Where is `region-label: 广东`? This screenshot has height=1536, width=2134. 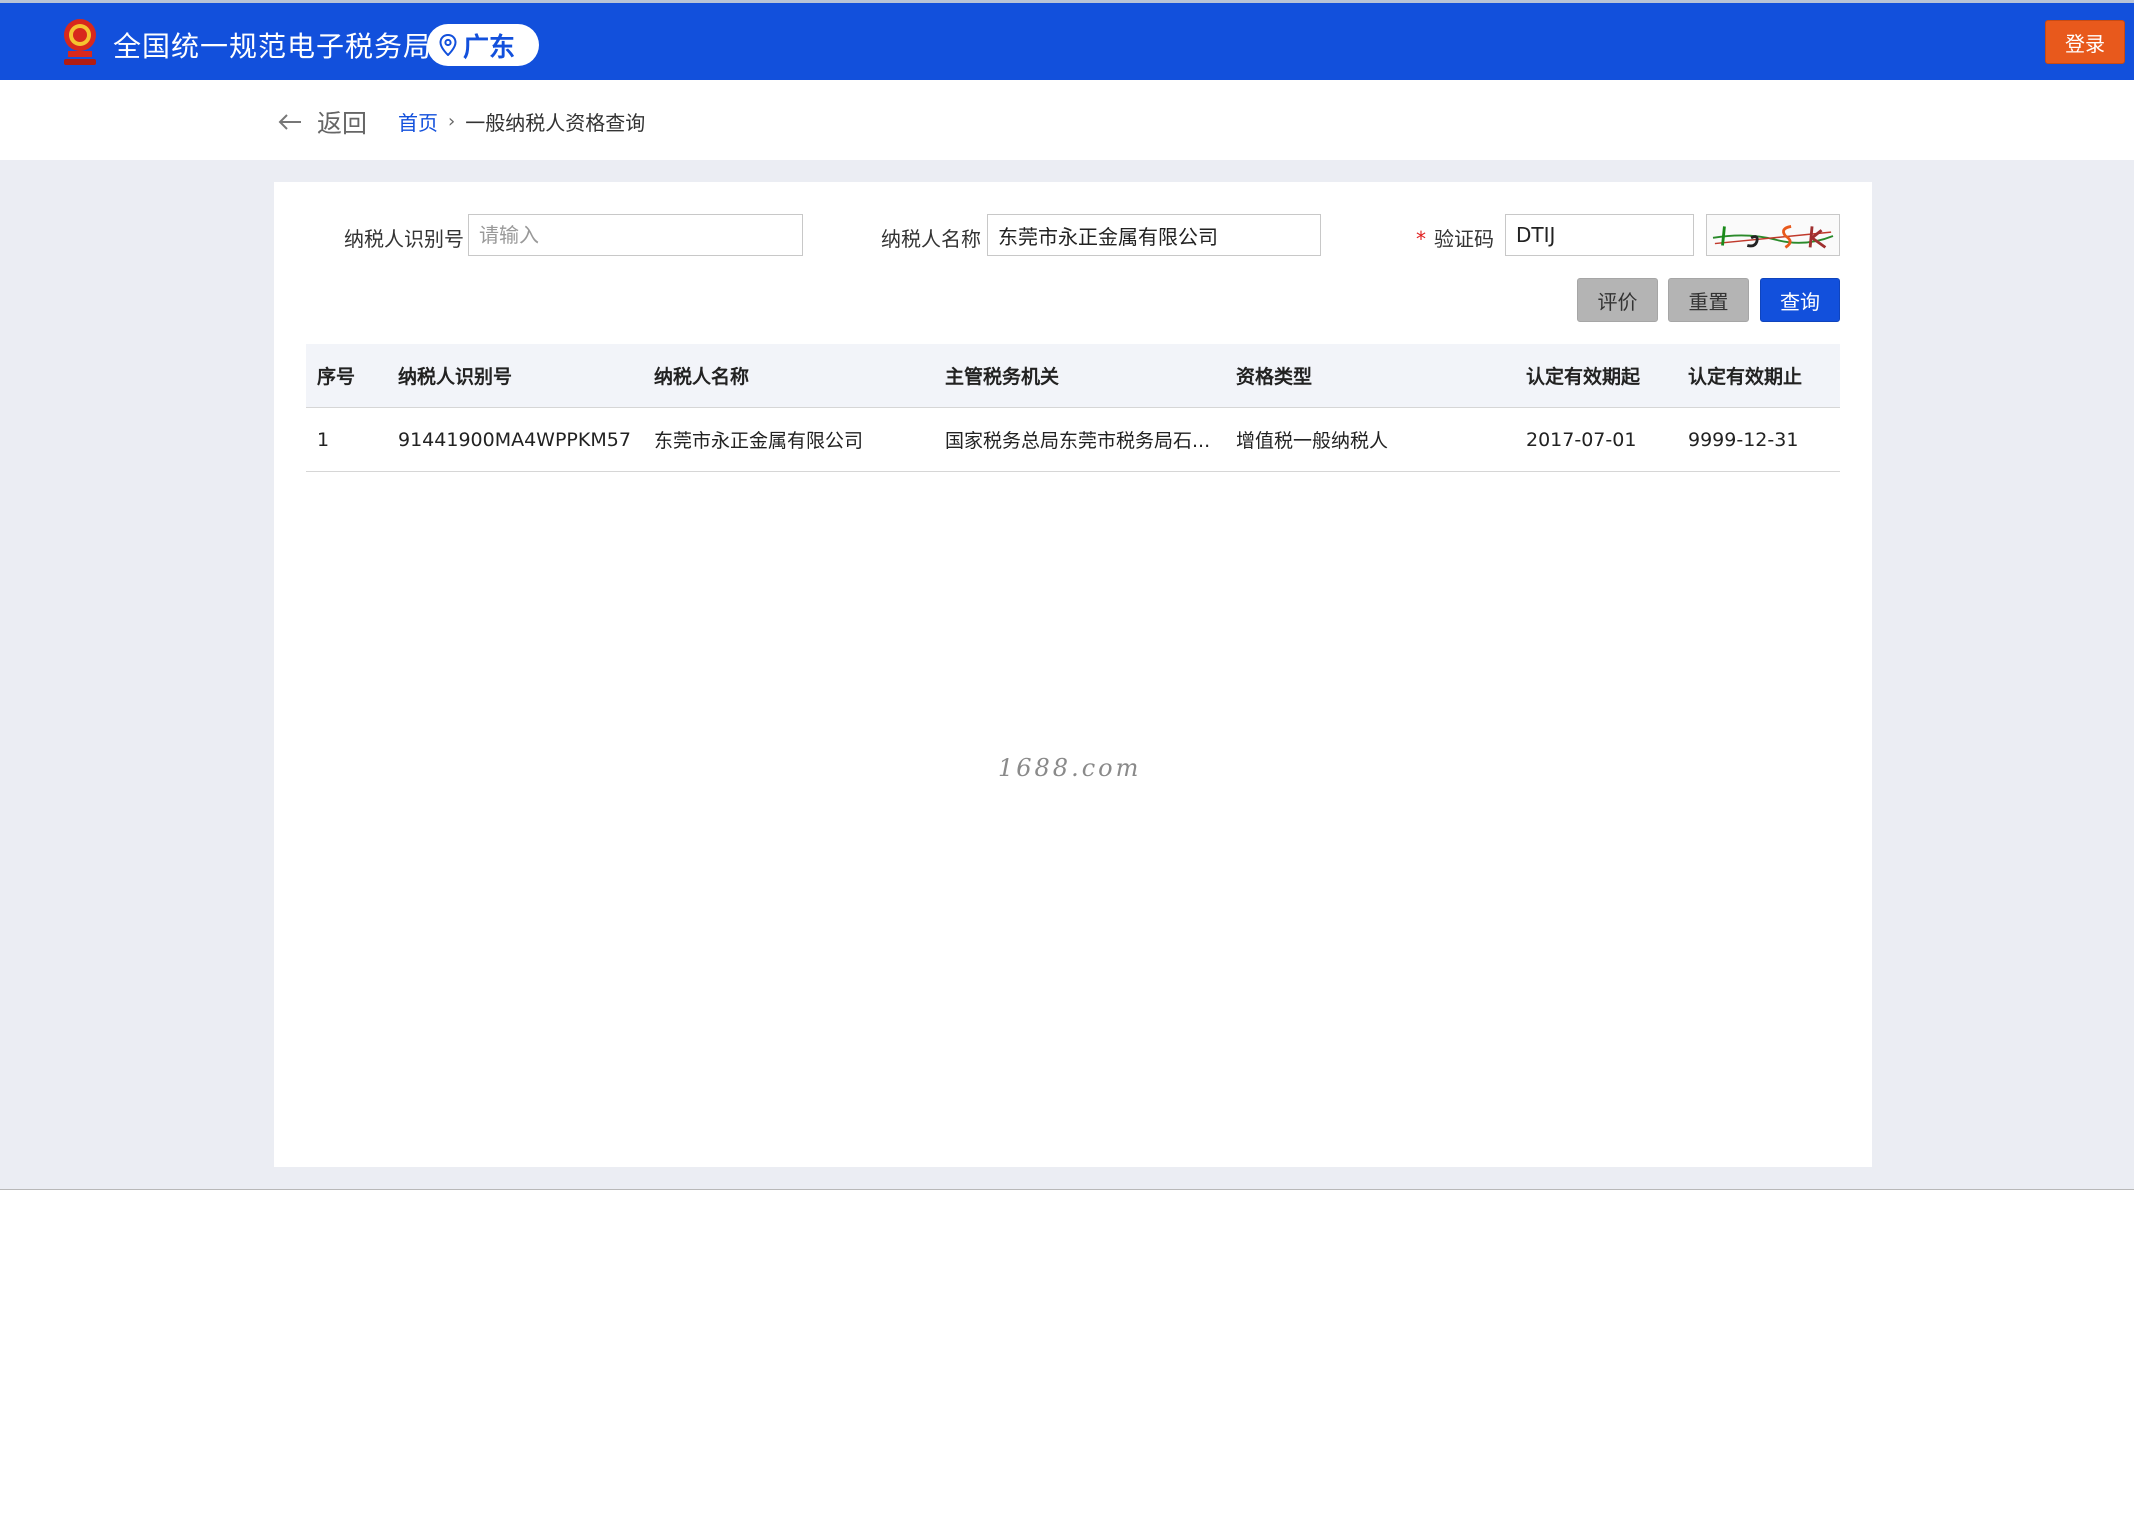
region-label: 广东 is located at coordinates (489, 47).